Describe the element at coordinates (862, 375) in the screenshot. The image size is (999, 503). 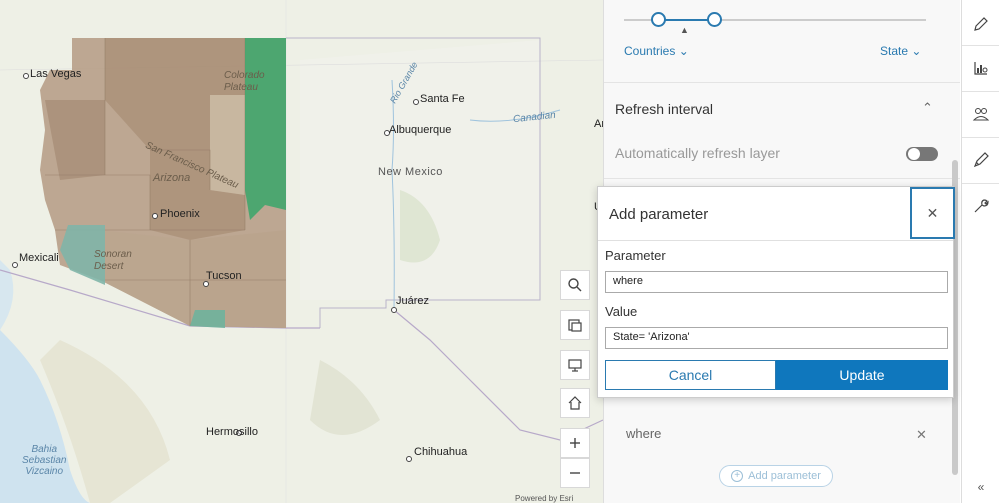
I see `update-button: Update` at that location.